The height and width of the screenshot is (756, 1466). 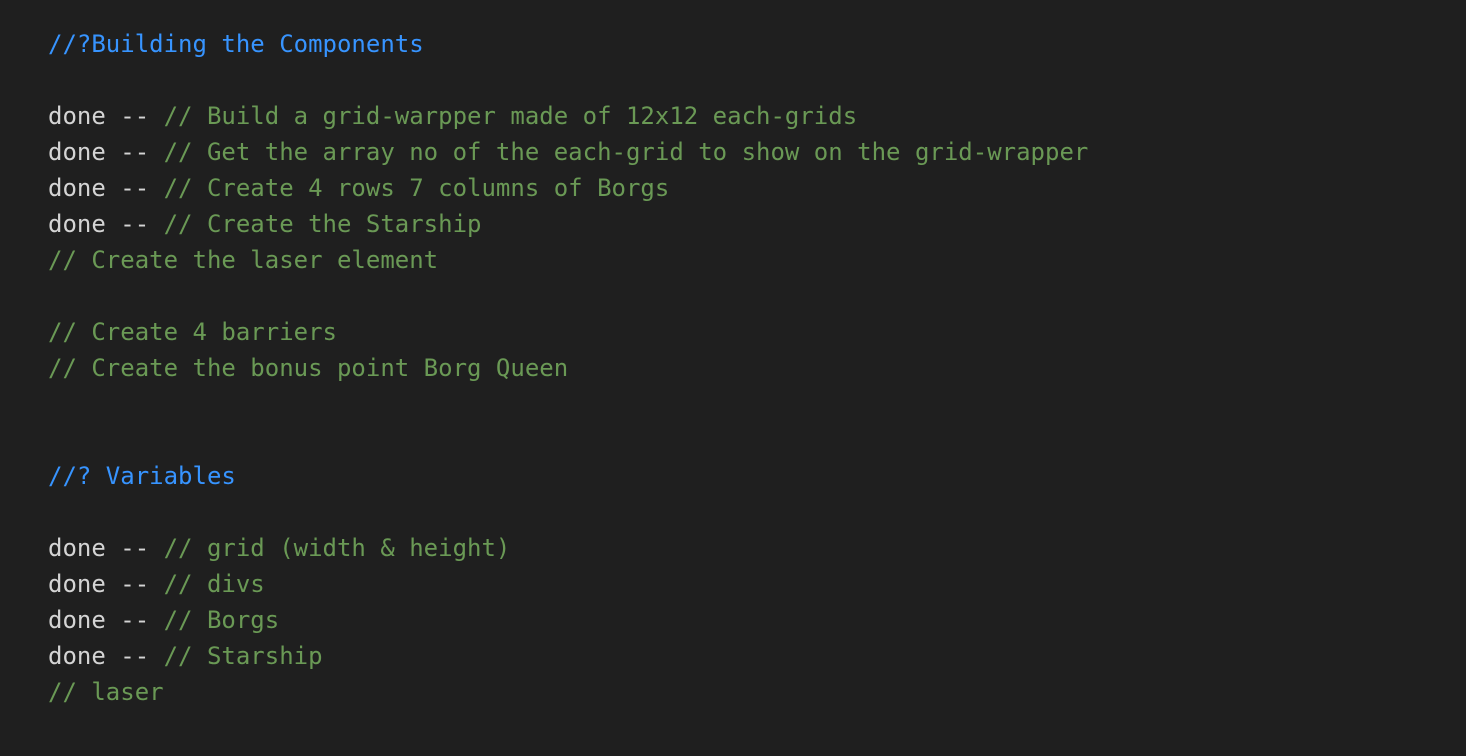 What do you see at coordinates (757, 548) in the screenshot?
I see `code-line-15: done -- // grid (width & height)` at bounding box center [757, 548].